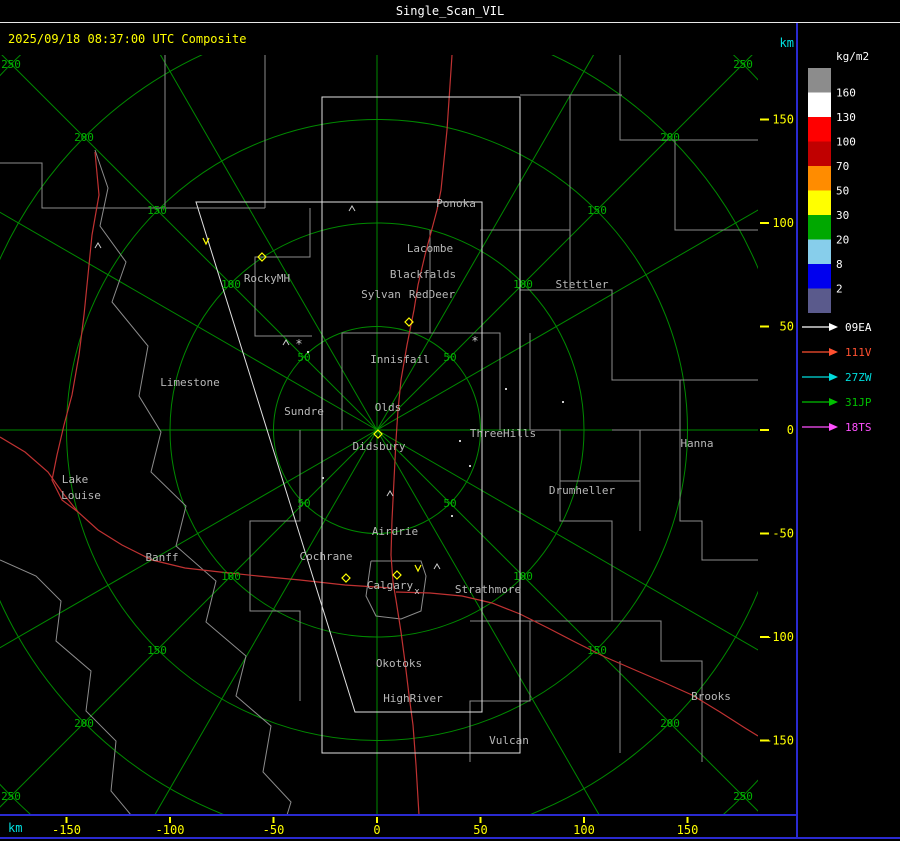 The width and height of the screenshot is (900, 841). Describe the element at coordinates (417, 592) in the screenshot. I see `cell-x-marker: x` at that location.